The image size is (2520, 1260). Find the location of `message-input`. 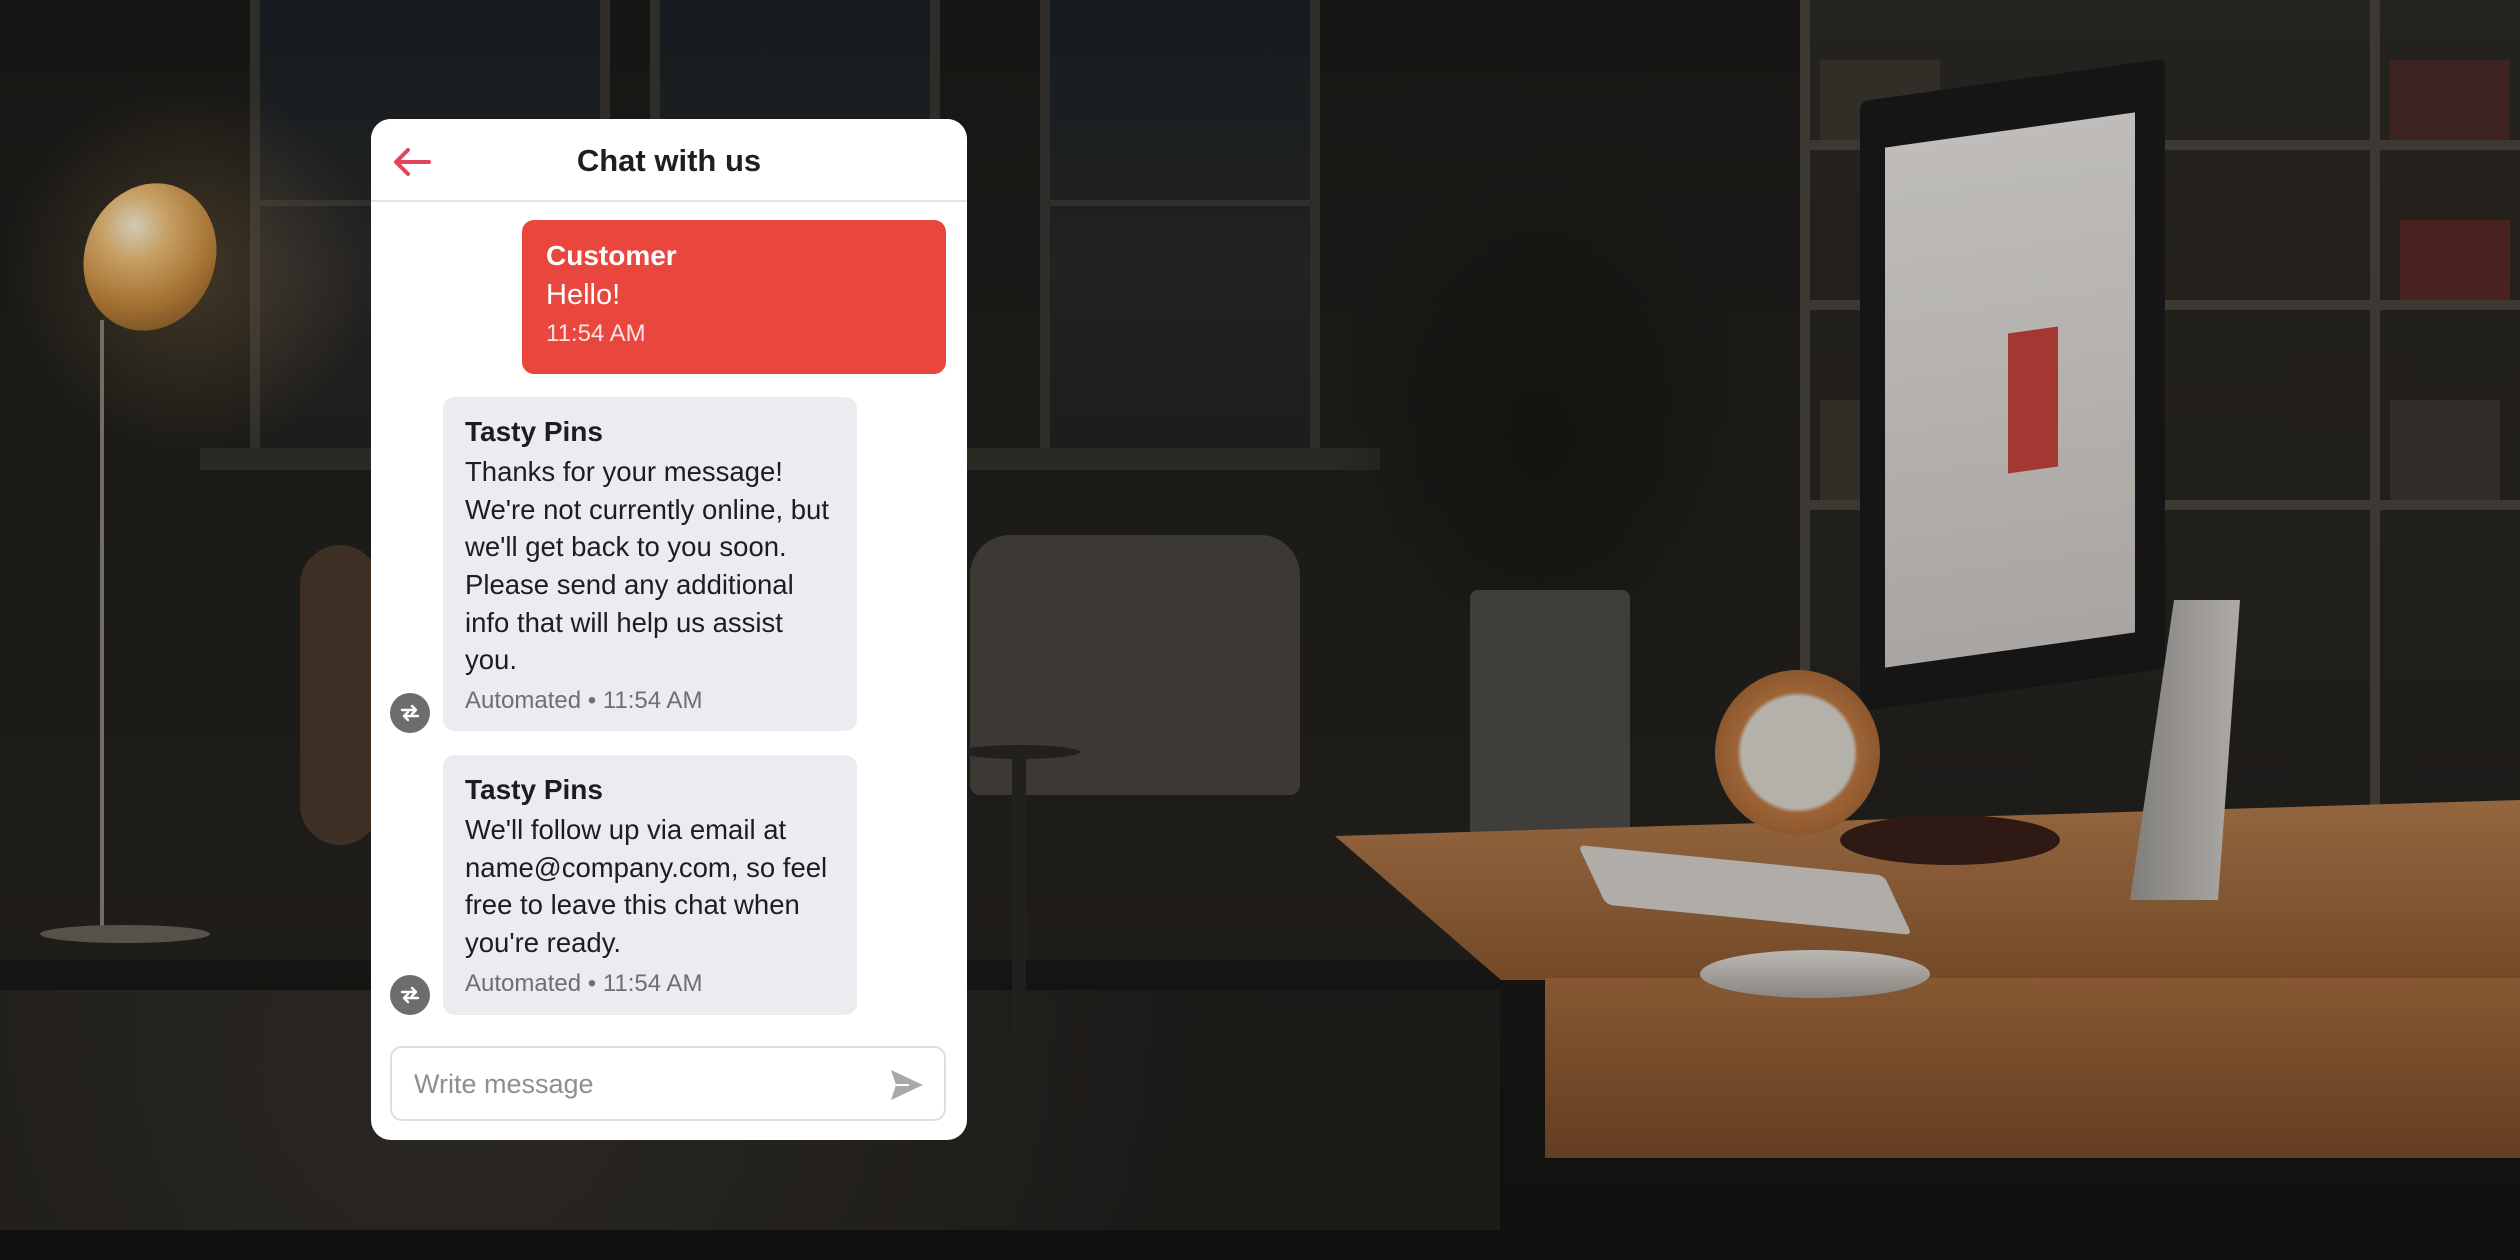

message-input is located at coordinates (634, 1084).